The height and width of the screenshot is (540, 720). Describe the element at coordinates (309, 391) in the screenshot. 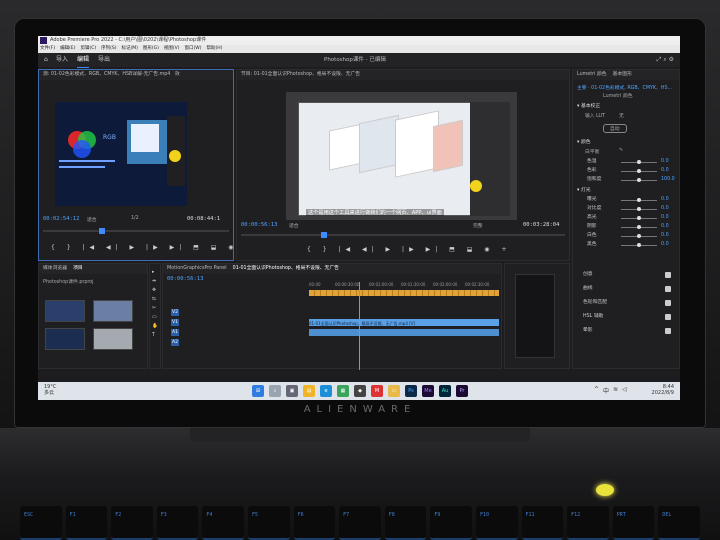

I see `explorer-icon: ▤` at that location.